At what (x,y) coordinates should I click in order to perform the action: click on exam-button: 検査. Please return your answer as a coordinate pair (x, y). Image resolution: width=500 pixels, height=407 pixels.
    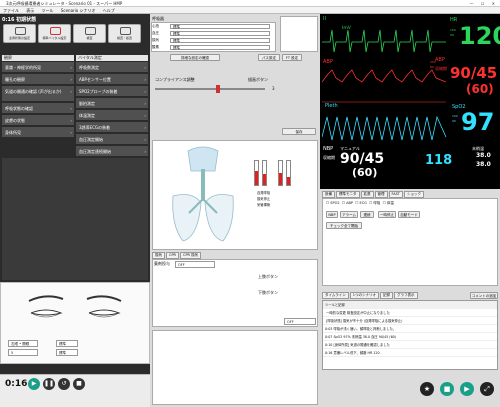
    Looking at the image, I should click on (89, 33).